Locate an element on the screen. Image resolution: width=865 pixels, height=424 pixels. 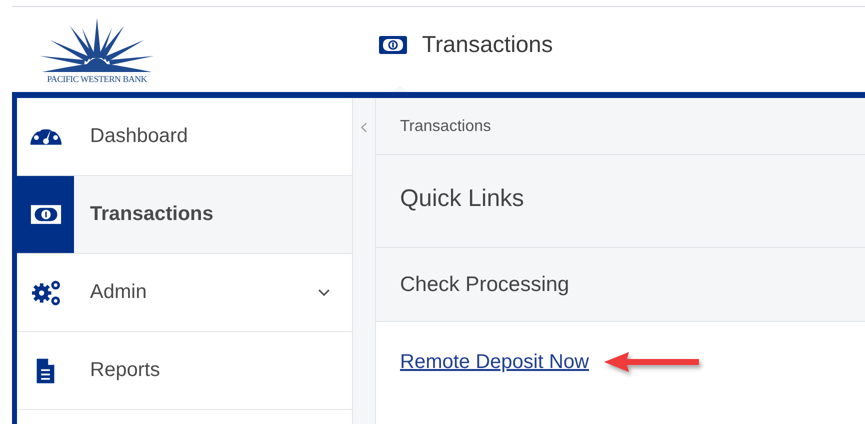
link: Remote Deposit Now is located at coordinates (494, 362).